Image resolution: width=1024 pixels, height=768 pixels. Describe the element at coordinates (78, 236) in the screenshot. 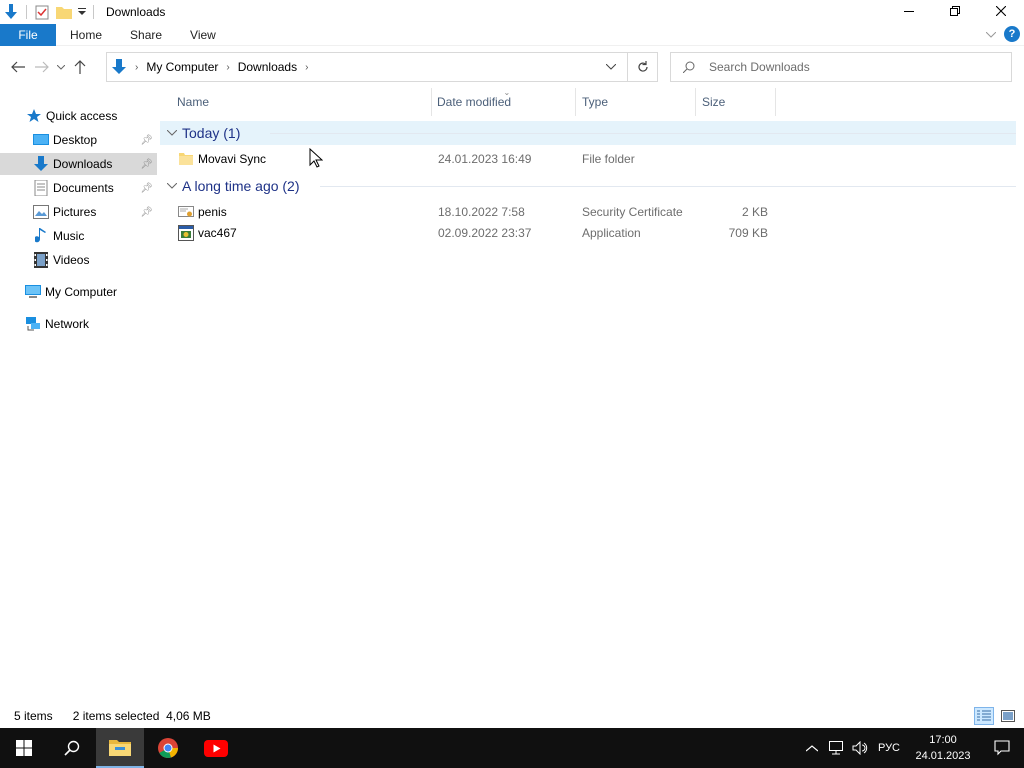

I see `sidebar-item-music: Music` at that location.